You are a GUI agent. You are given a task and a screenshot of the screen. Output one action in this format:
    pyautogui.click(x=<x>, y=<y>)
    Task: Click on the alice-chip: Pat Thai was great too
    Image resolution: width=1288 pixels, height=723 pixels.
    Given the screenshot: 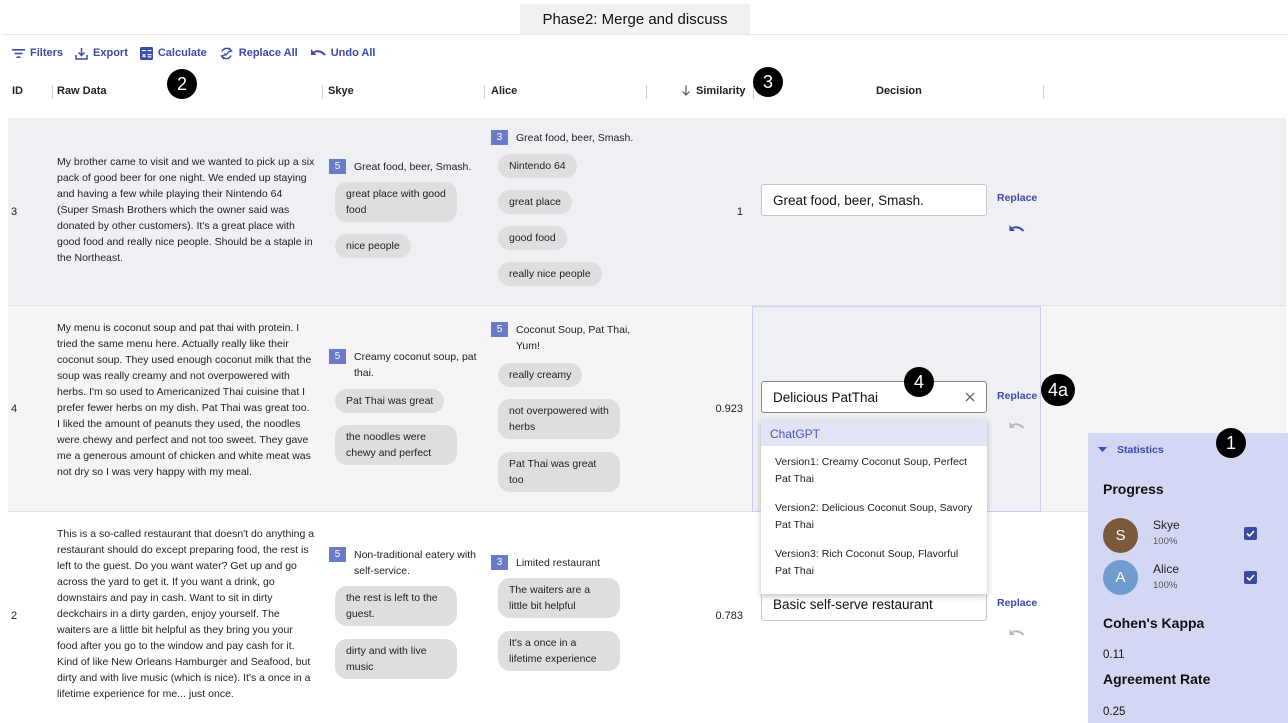 What is the action you would take?
    pyautogui.click(x=559, y=472)
    